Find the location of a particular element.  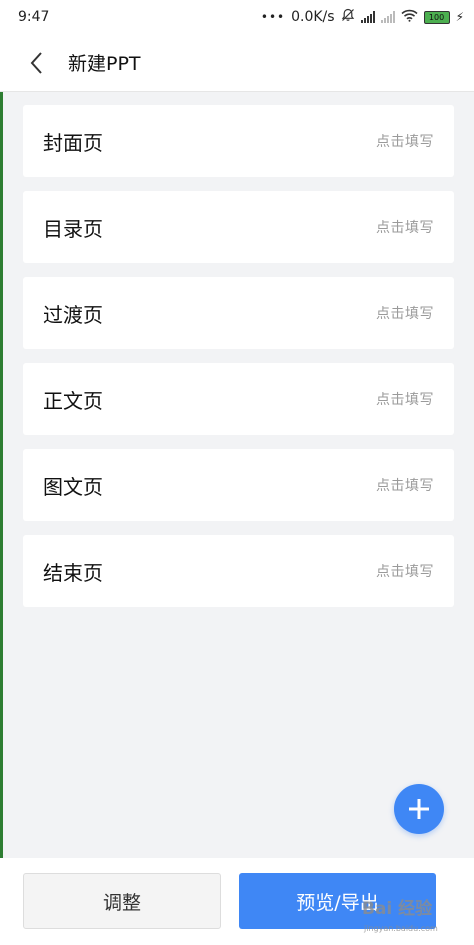

status-bar: 9:47 ••• 0.0K/s 100 ⚡ is located at coordinates (237, 17).